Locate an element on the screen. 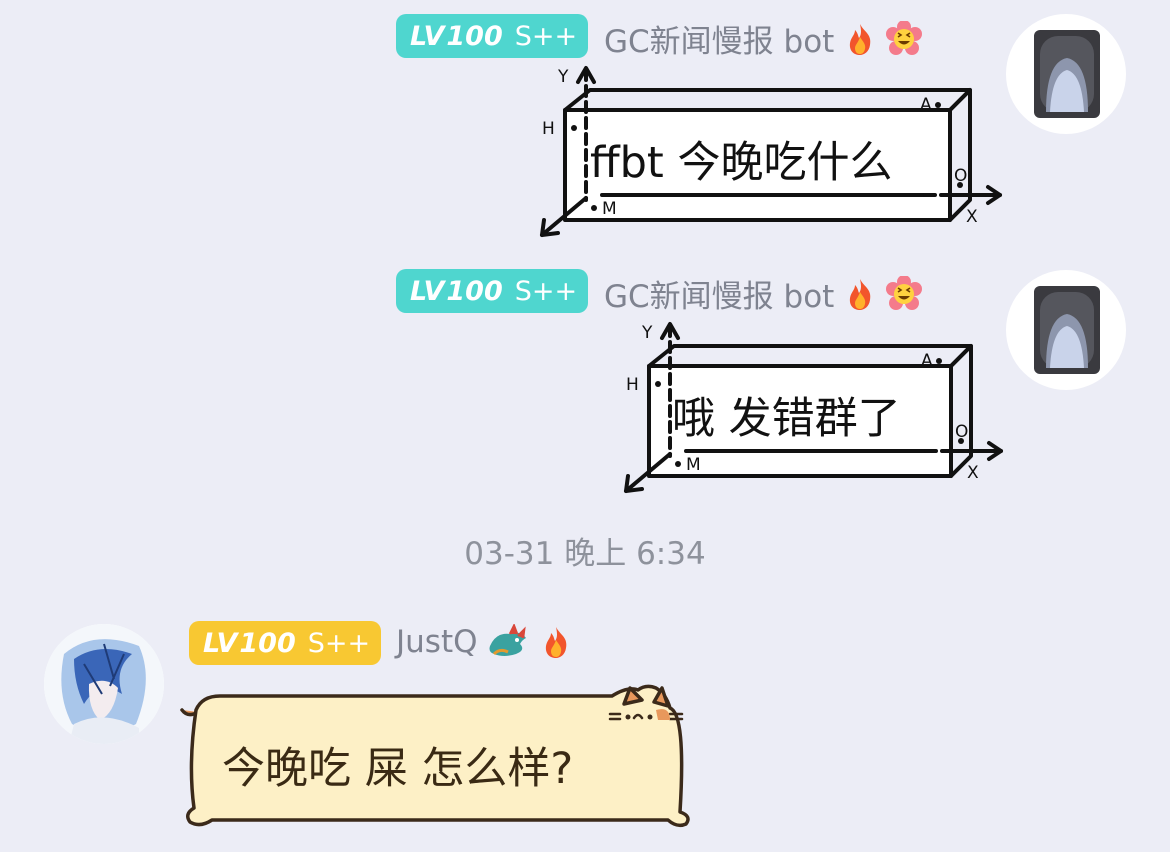  user-avatar is located at coordinates (104, 684).